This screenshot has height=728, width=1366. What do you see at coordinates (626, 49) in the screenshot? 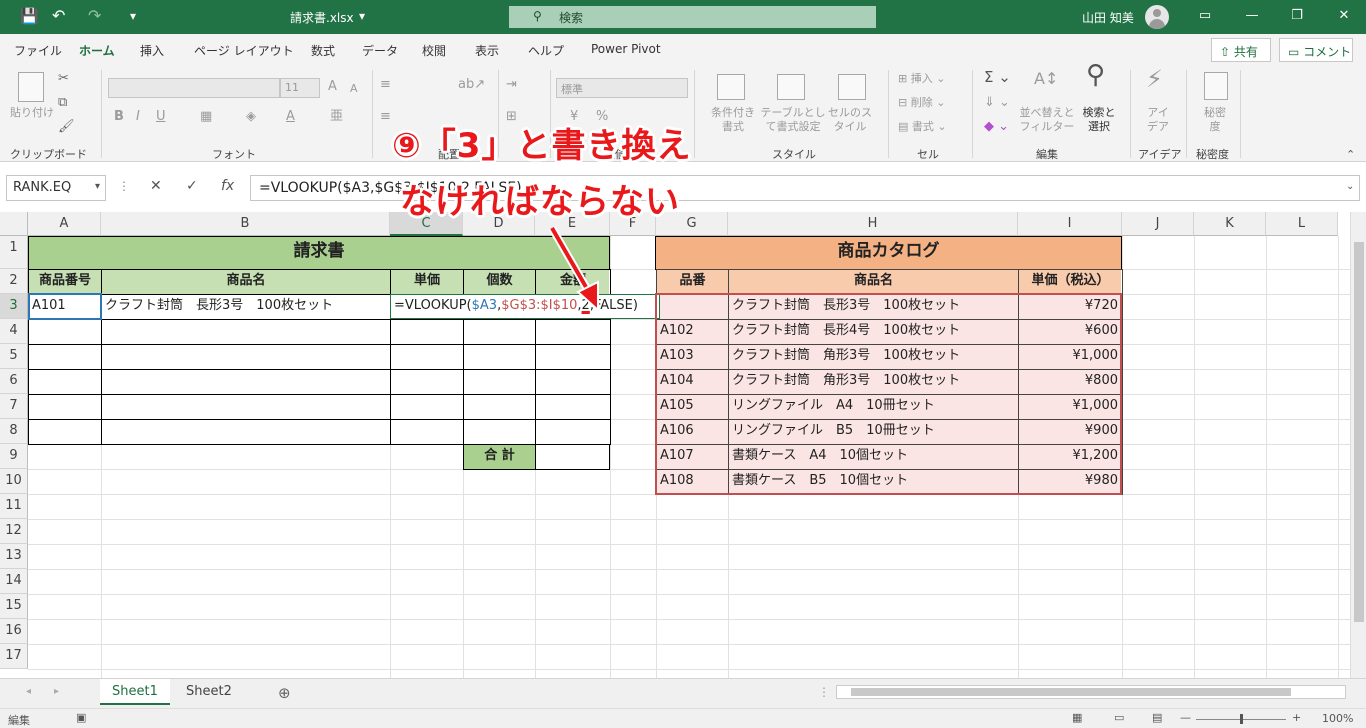
I see `tab-power-pivot: Power Pivot` at bounding box center [626, 49].